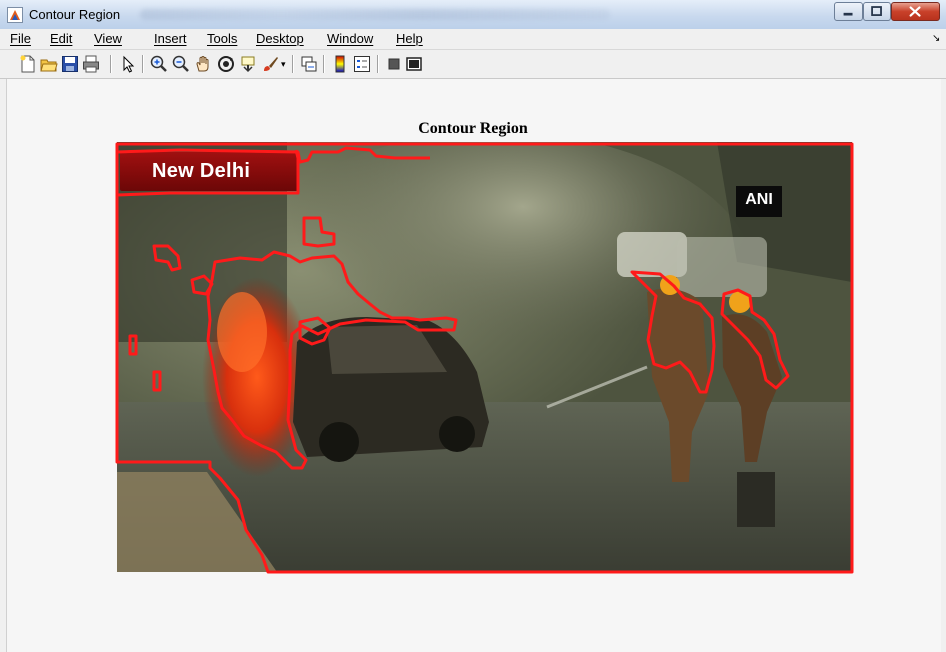 The height and width of the screenshot is (652, 946). What do you see at coordinates (222, 38) in the screenshot?
I see `menu-tools: Tools` at bounding box center [222, 38].